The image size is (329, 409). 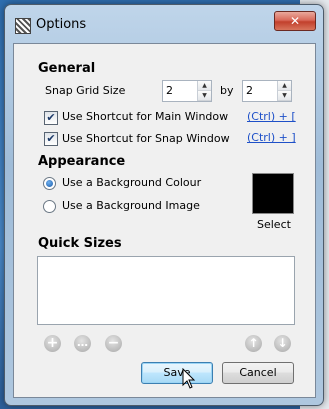 I want to click on shortcut-snap-link: (Ctrl) + ], so click(x=271, y=137).